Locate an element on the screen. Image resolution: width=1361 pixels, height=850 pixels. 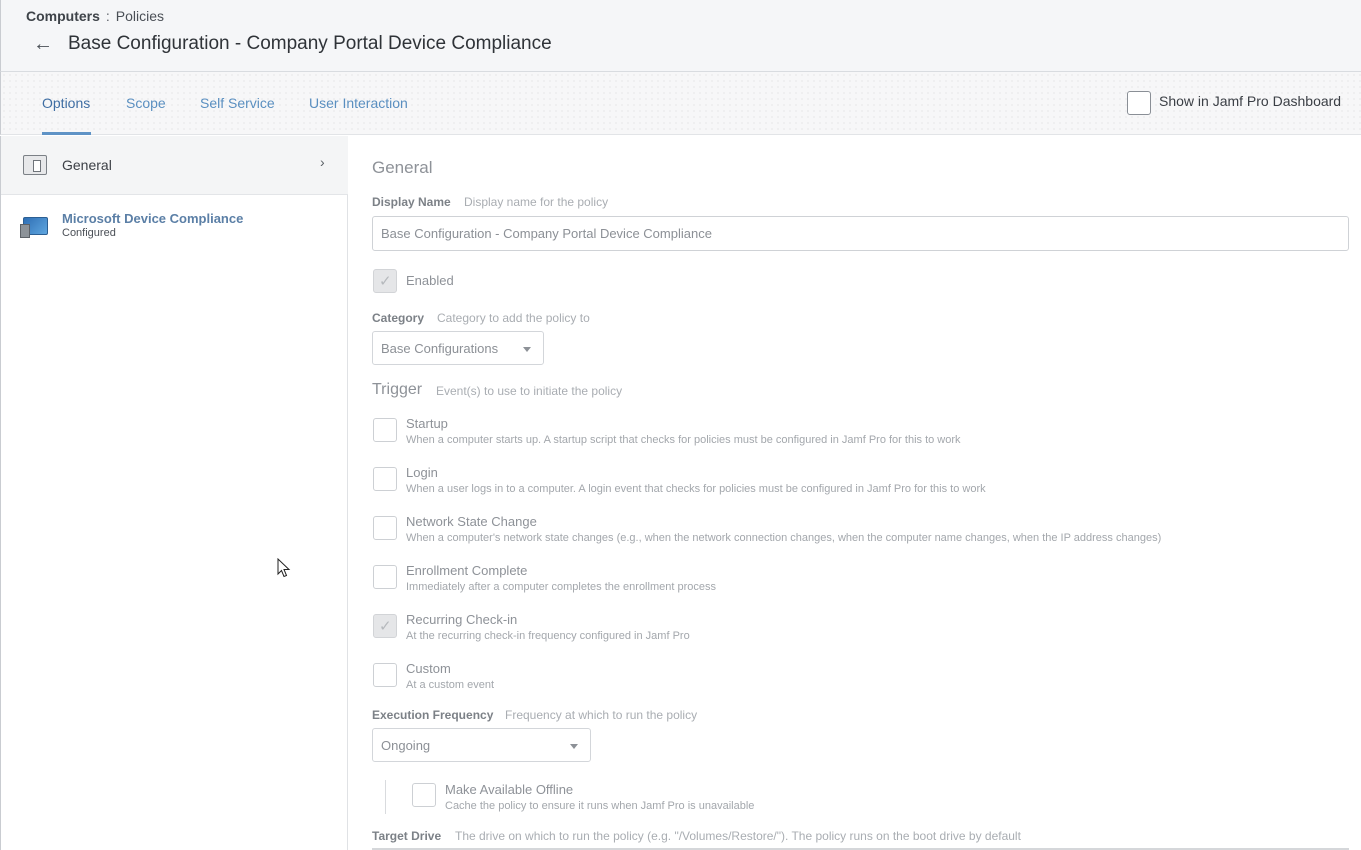
tab-options: Options is located at coordinates (66, 103).